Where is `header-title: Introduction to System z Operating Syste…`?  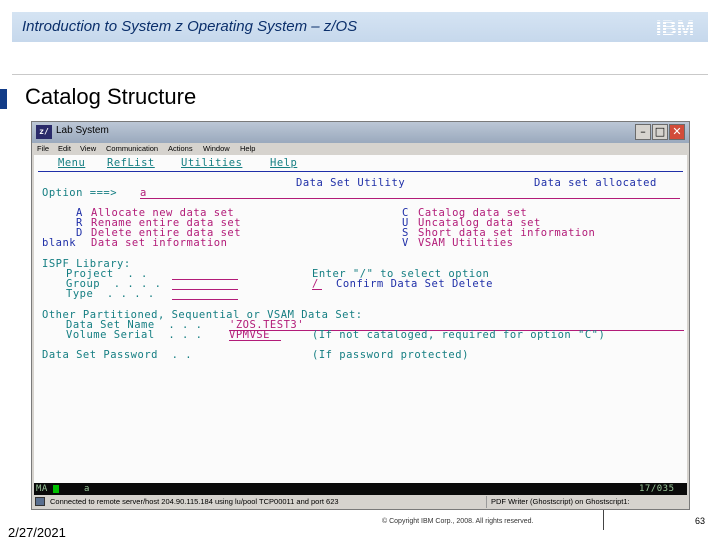
header-title: Introduction to System z Operating Syste… is located at coordinates (190, 26).